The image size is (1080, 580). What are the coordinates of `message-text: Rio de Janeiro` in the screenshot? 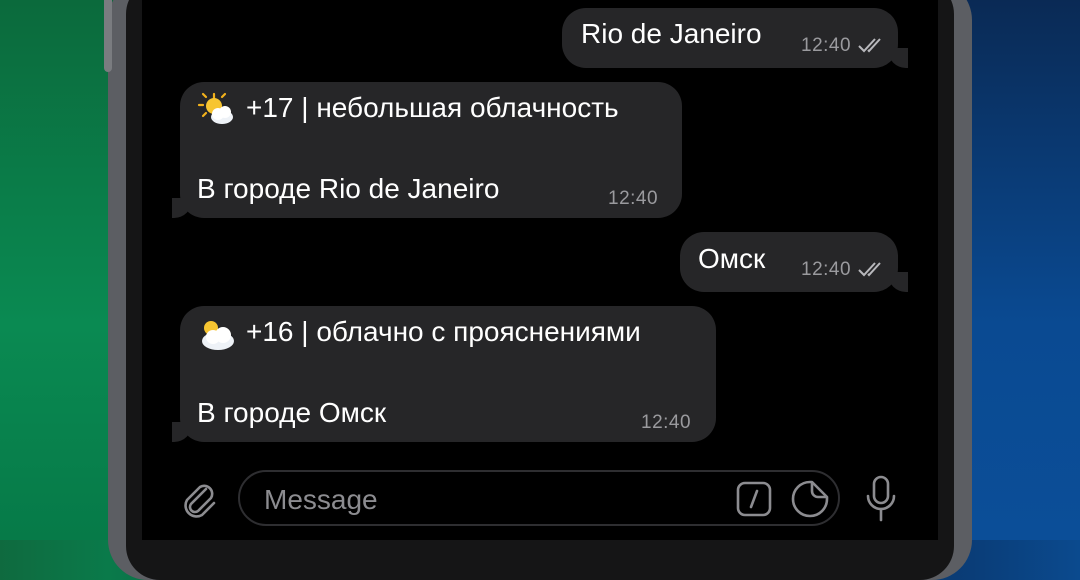 It's located at (671, 33).